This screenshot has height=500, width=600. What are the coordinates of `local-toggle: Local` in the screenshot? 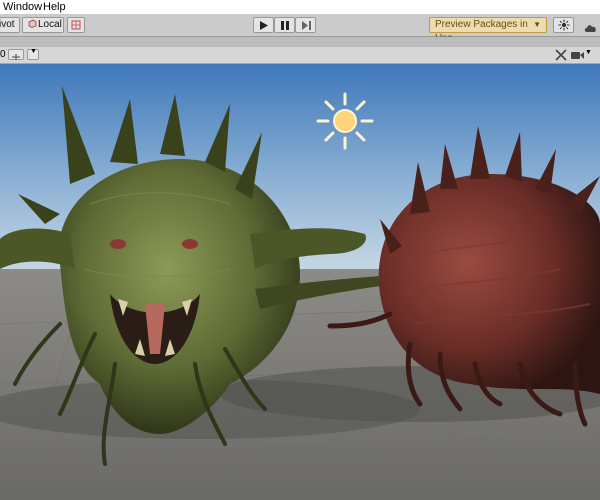 It's located at (43, 25).